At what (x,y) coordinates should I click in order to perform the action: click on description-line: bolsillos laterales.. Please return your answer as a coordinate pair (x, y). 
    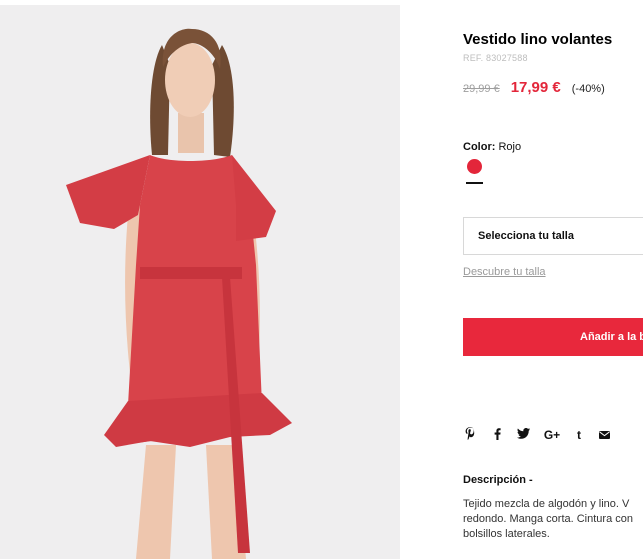
    Looking at the image, I should click on (506, 534).